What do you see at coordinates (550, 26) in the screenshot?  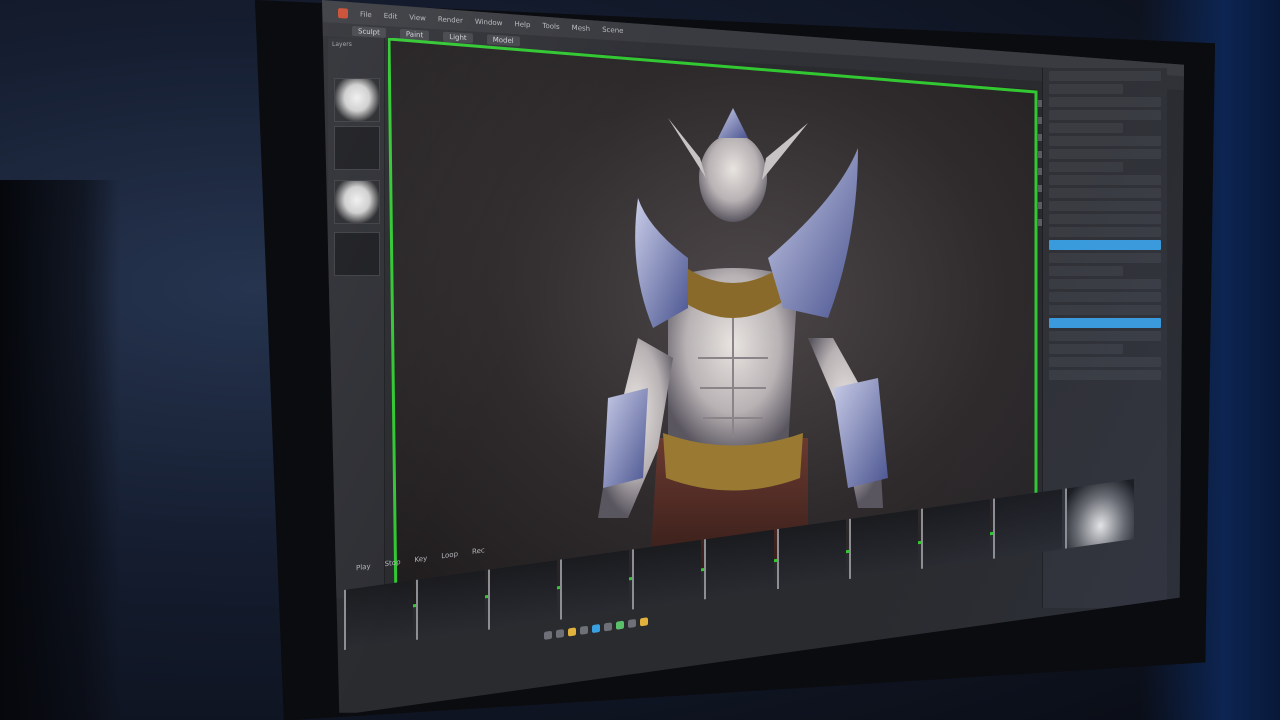 I see `menu-item-tools: Tools` at bounding box center [550, 26].